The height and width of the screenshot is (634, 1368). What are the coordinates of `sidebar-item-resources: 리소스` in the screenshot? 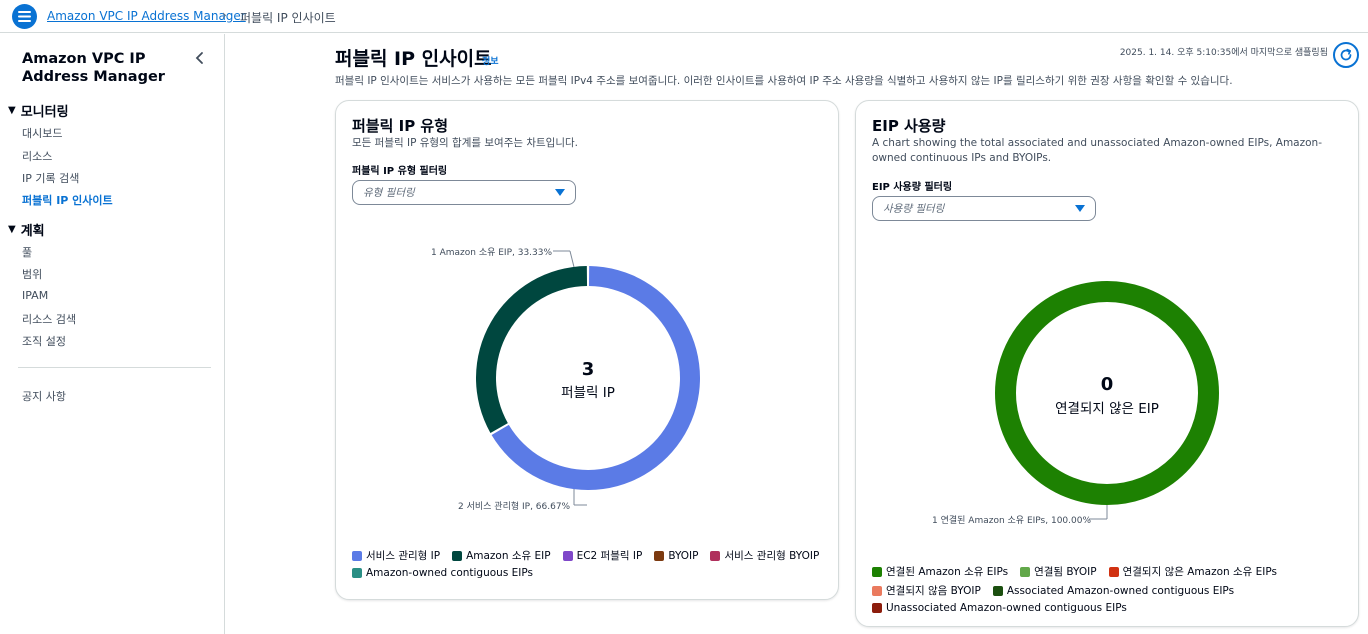 It's located at (37, 156).